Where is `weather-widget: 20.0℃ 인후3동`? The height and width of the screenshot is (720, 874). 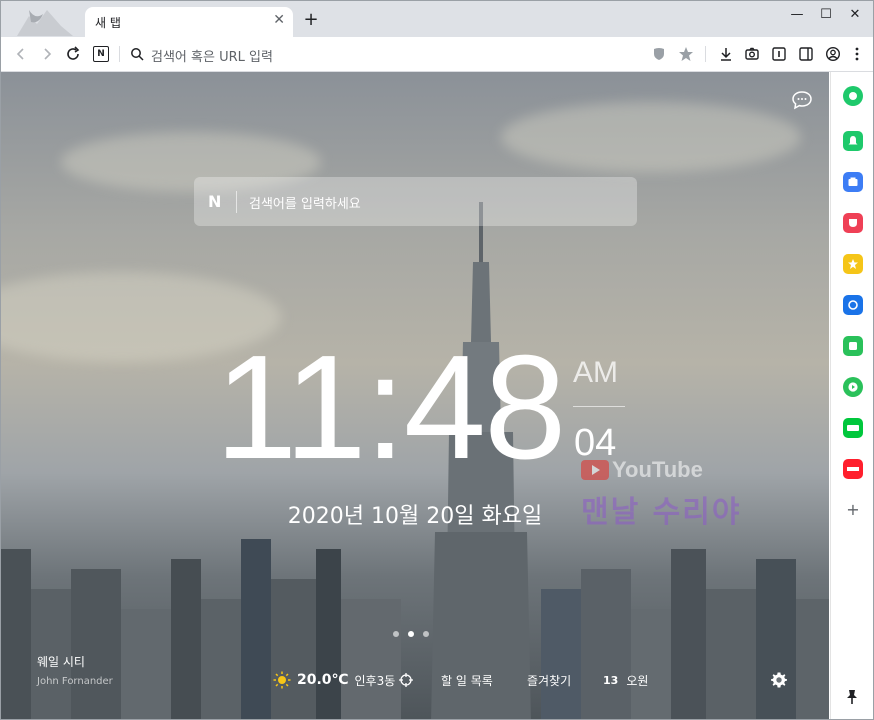 weather-widget: 20.0℃ 인후3동 is located at coordinates (334, 680).